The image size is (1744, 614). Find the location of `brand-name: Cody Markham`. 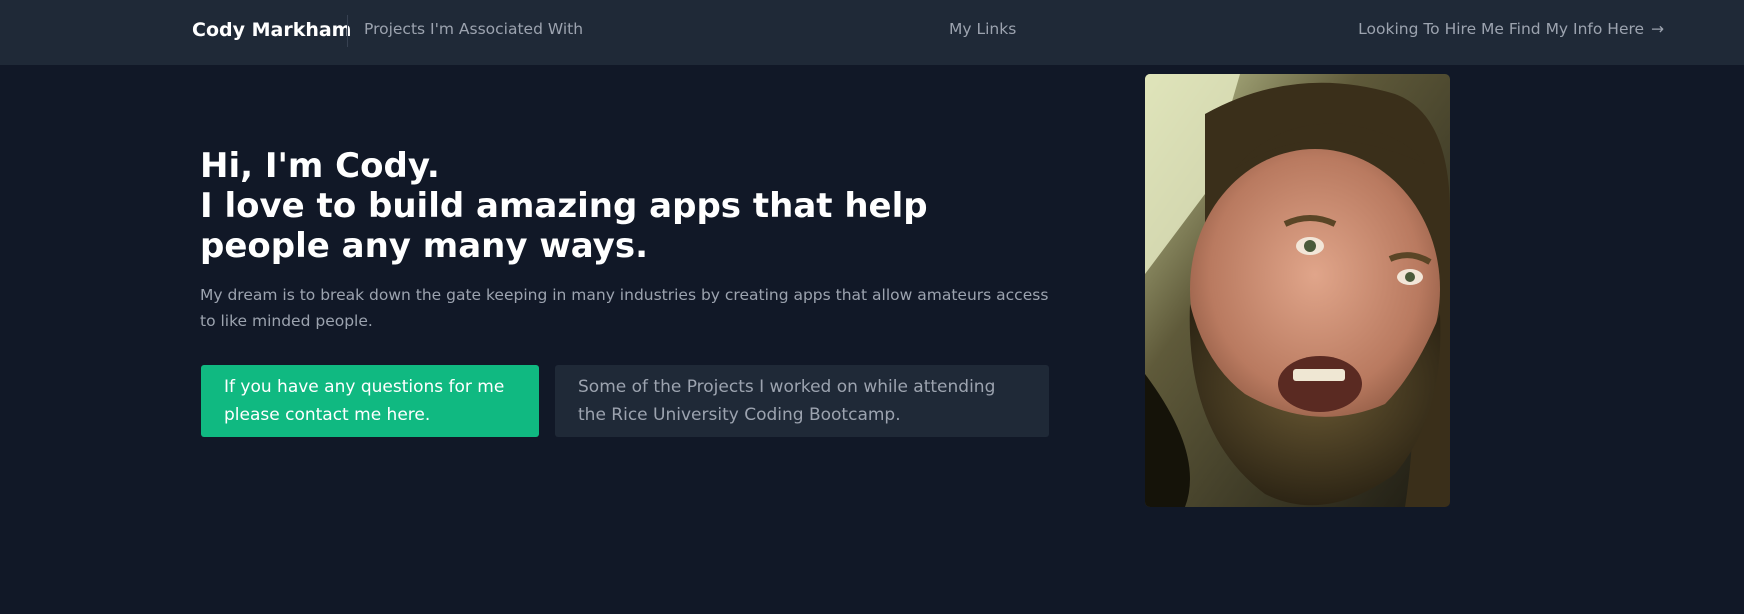

brand-name: Cody Markham is located at coordinates (271, 30).